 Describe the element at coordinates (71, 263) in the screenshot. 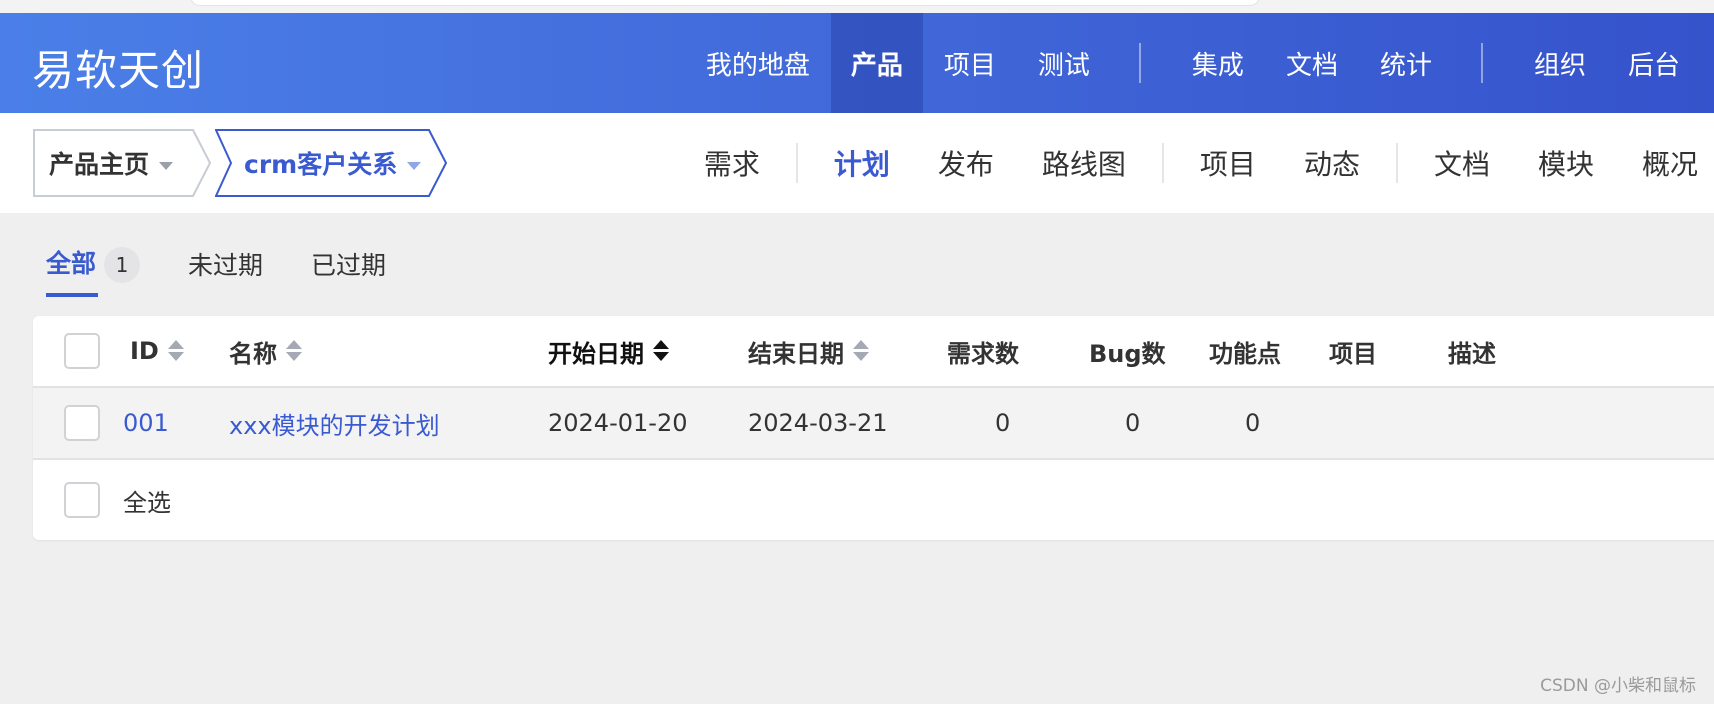

I see `tab-all-label: 全部` at that location.